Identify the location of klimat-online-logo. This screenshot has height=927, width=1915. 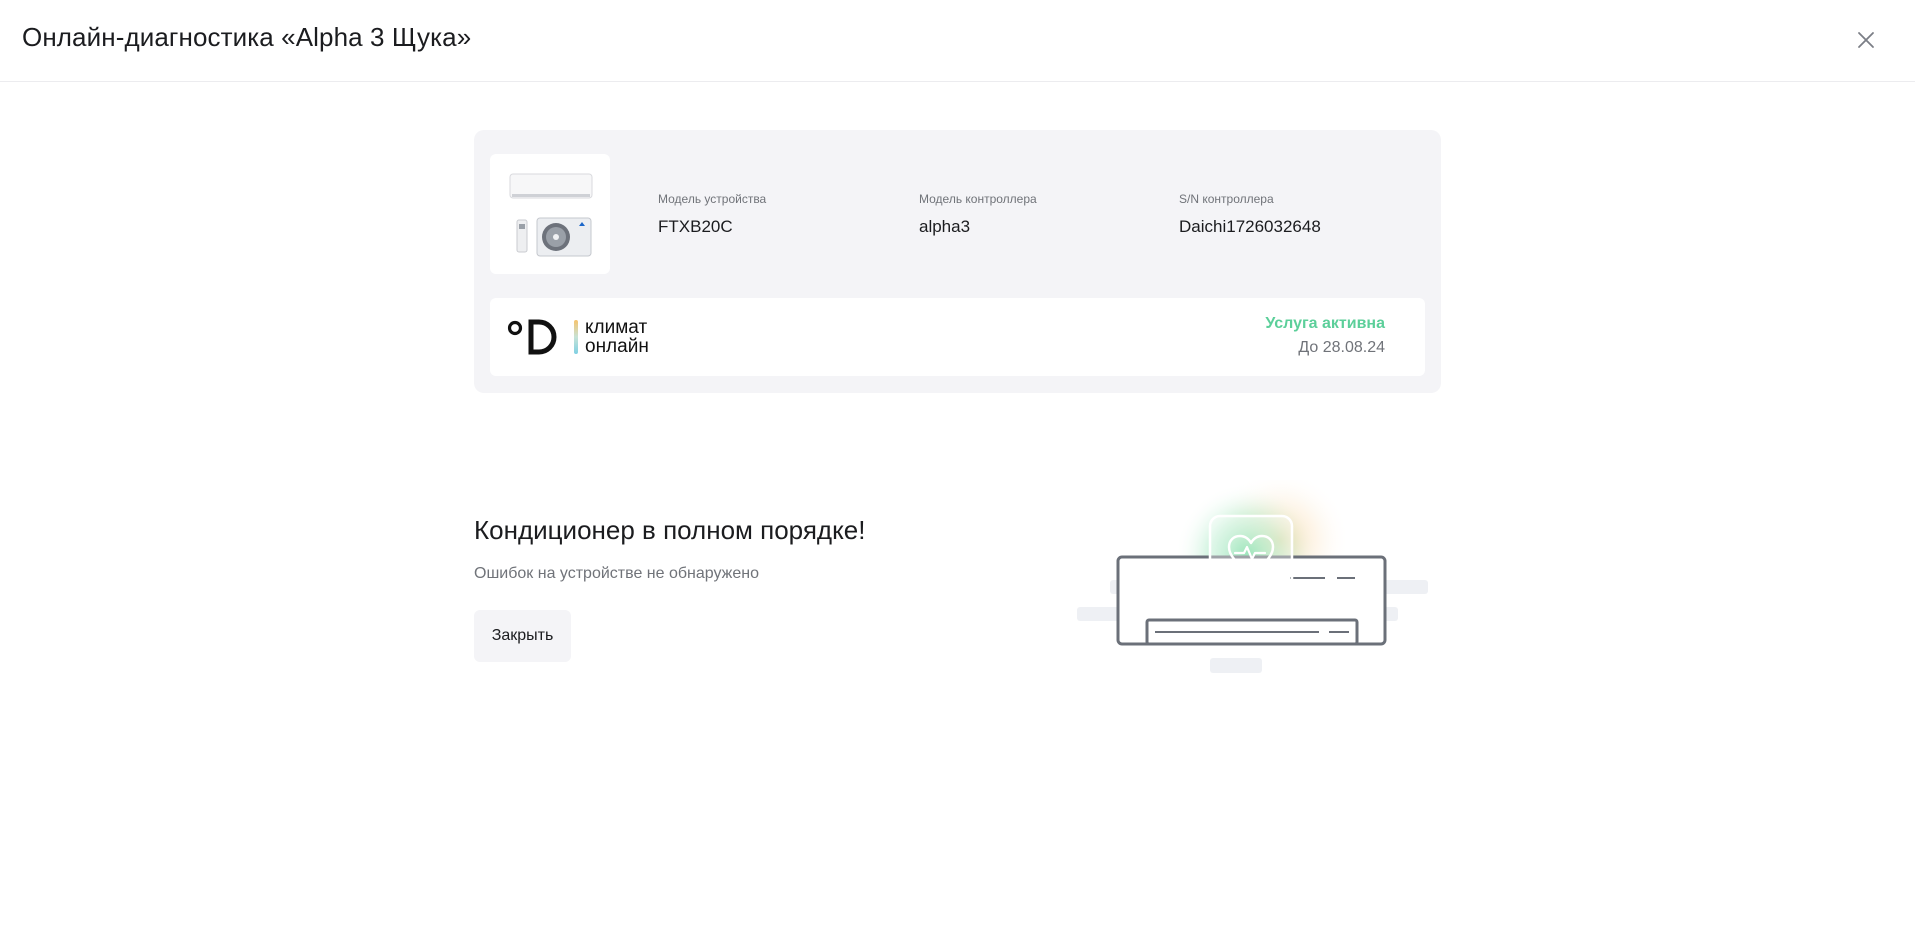
(546, 338).